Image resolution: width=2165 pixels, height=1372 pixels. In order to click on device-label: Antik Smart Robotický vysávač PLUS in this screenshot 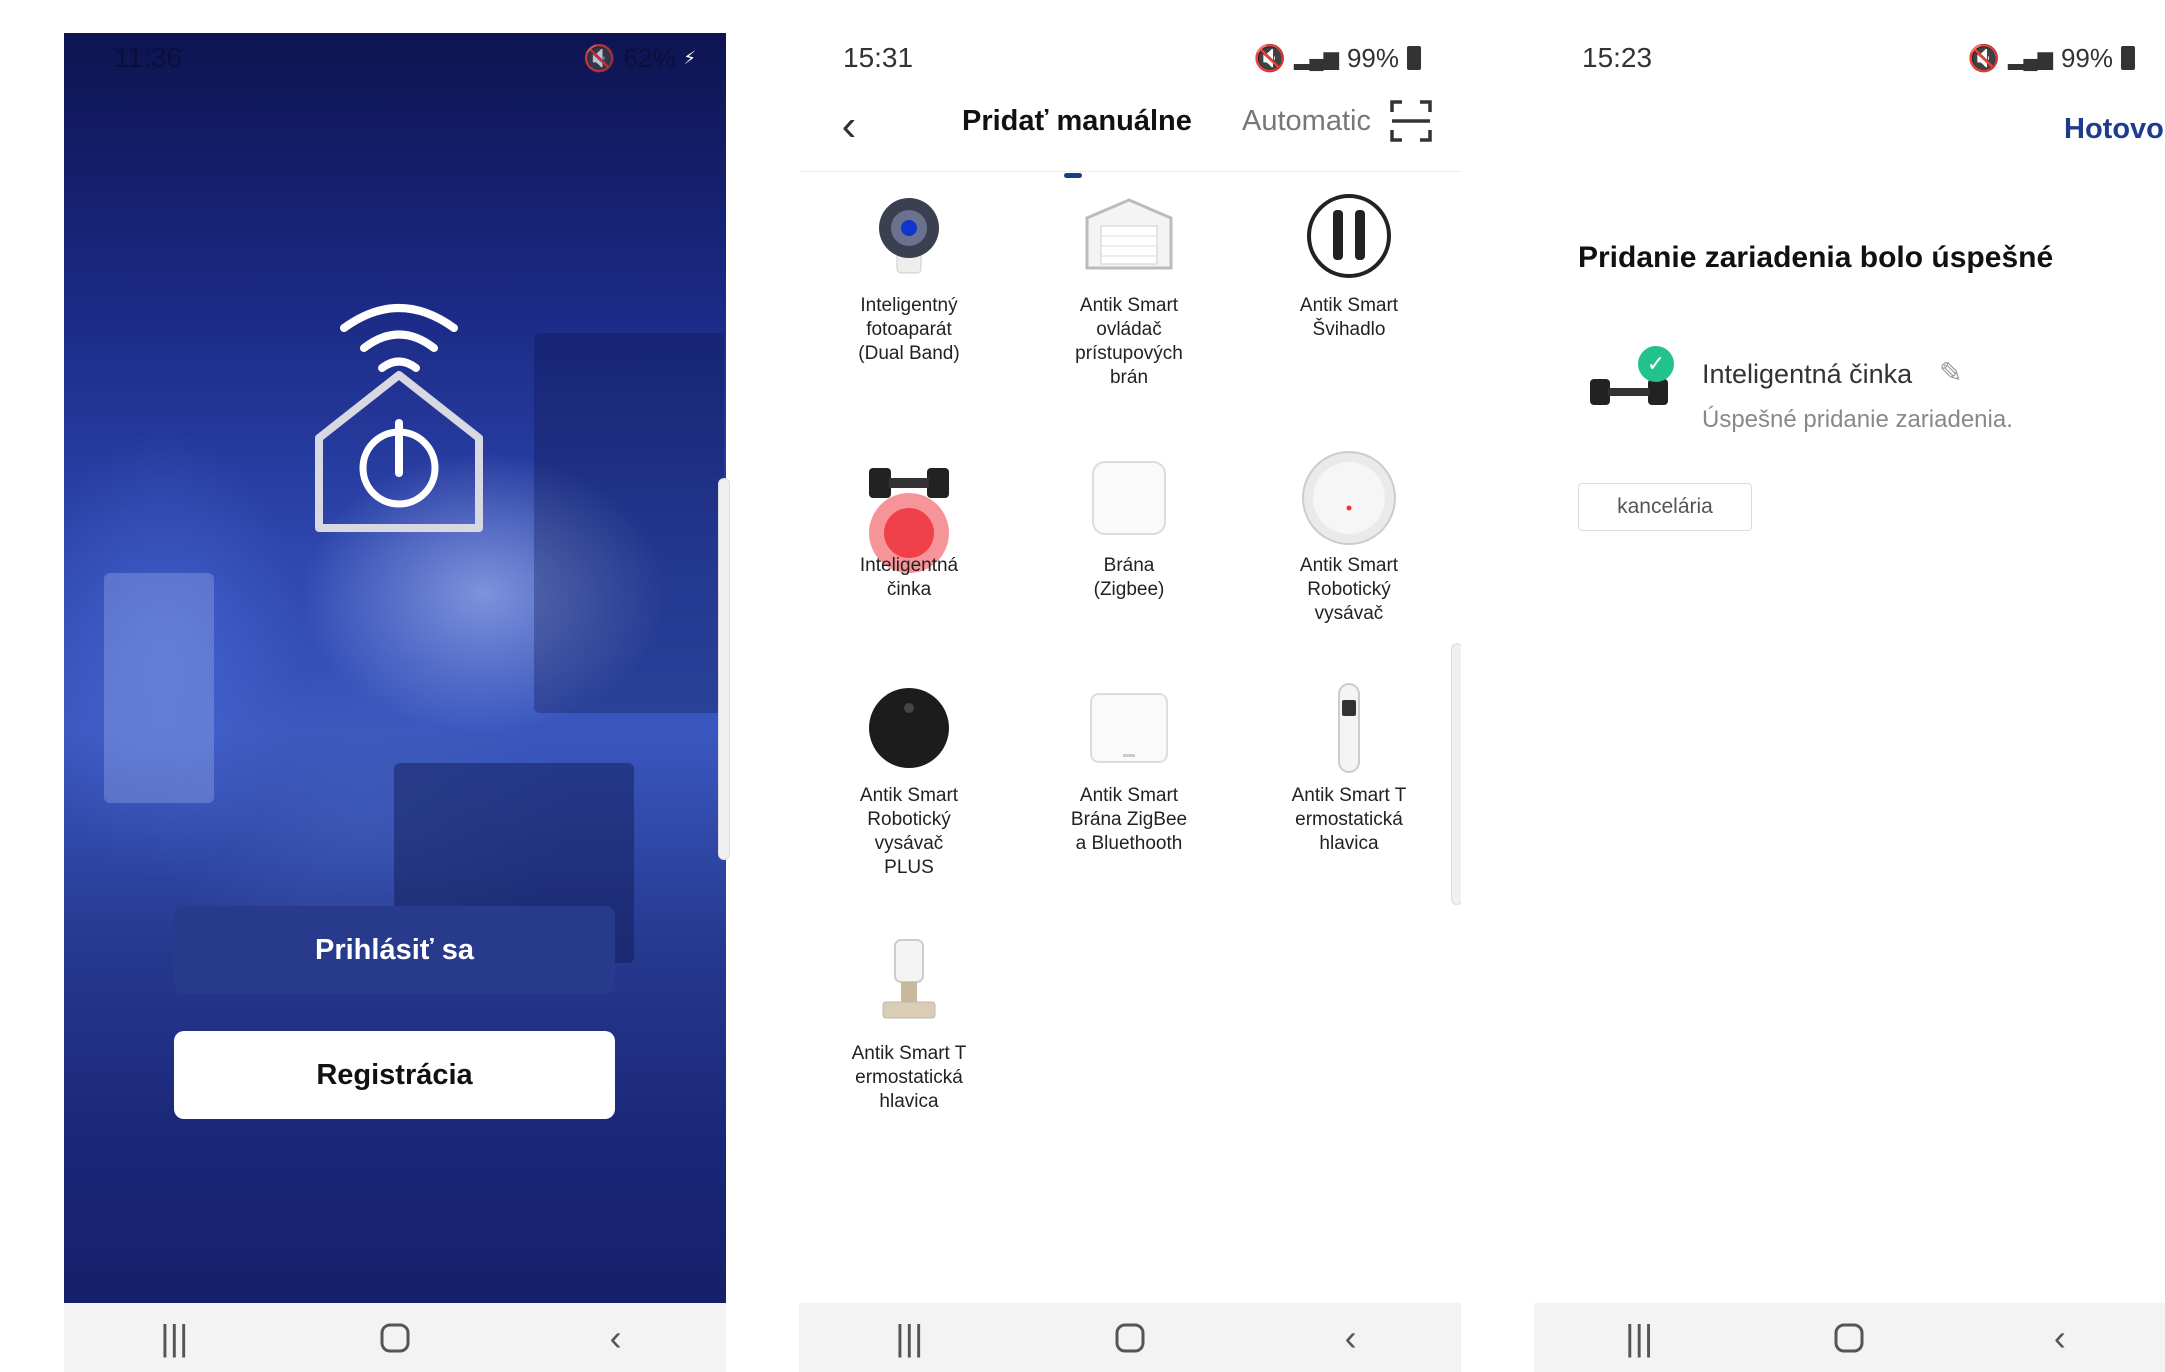, I will do `click(909, 831)`.